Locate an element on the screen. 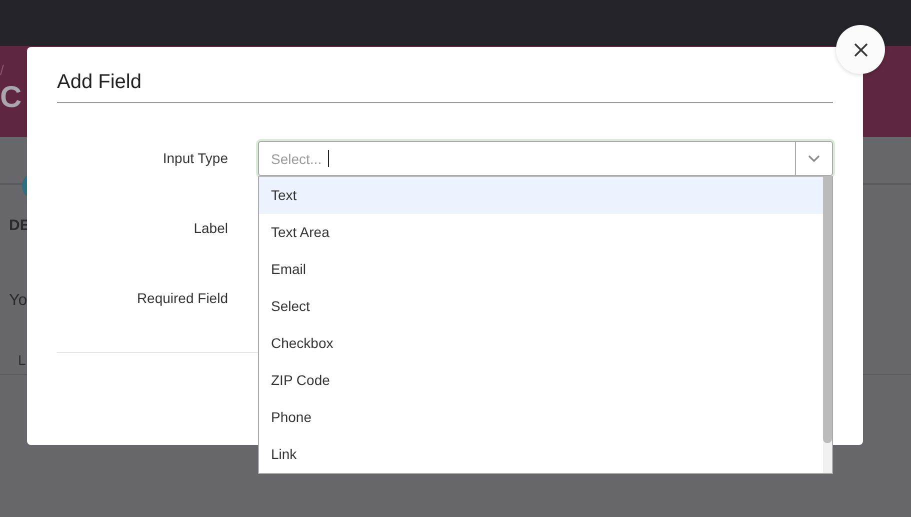  close-icon is located at coordinates (861, 49).